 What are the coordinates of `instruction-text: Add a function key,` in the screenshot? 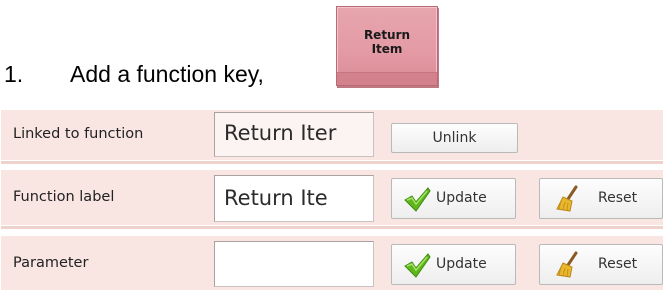 It's located at (167, 74).